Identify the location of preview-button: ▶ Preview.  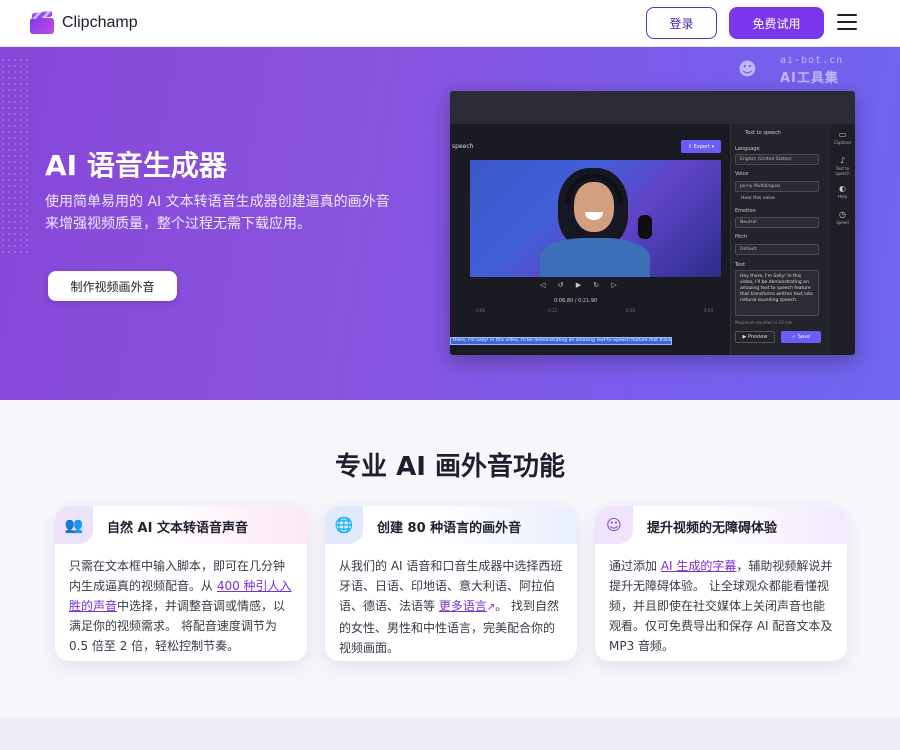
(755, 337).